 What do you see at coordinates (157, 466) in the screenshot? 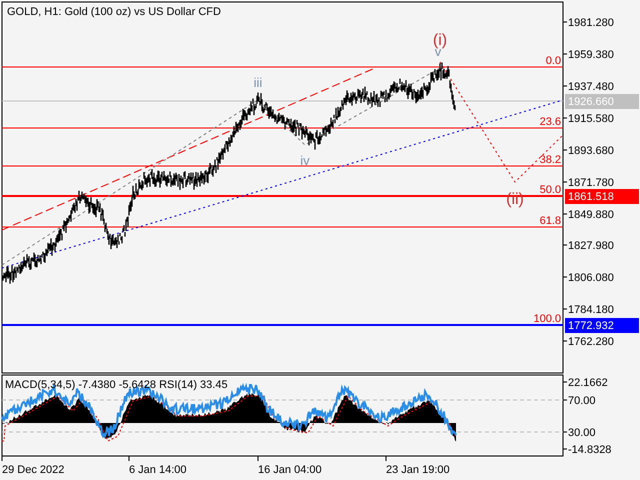
I see `time-axis-label: 6 Jan 14:00` at bounding box center [157, 466].